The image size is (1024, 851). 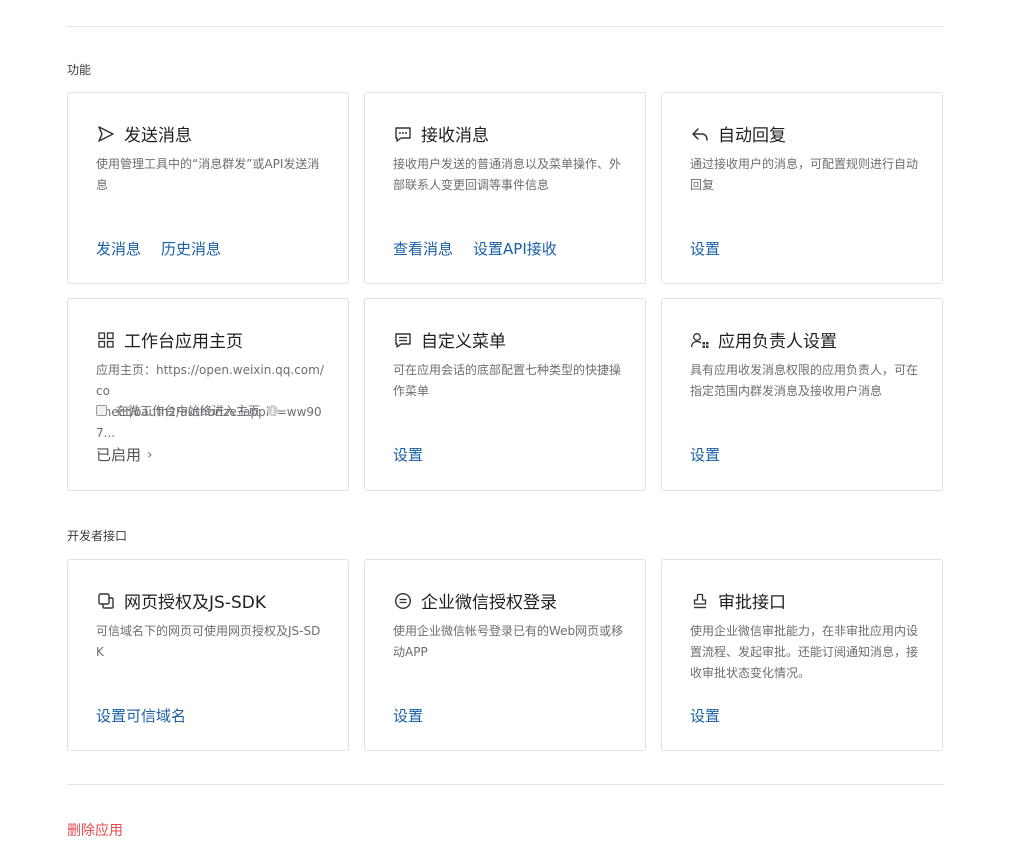 I want to click on card-wecom-login: 企业微信授权登录 使用企业微信帐号登录已有的Web网页或移动APP 设置, so click(x=505, y=655).